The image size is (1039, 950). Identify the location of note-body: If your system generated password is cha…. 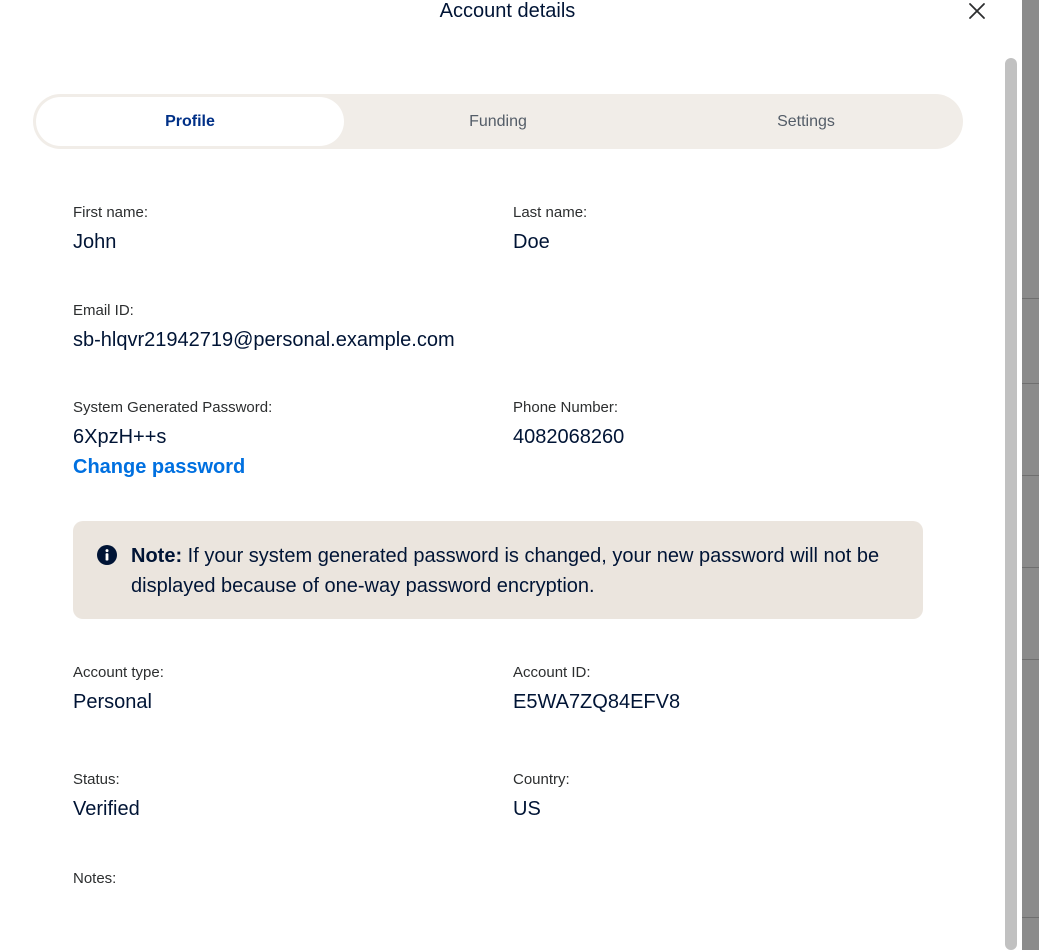
(505, 571).